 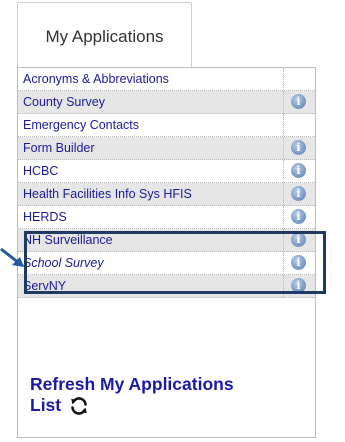 I want to click on refresh-icon, so click(x=79, y=406).